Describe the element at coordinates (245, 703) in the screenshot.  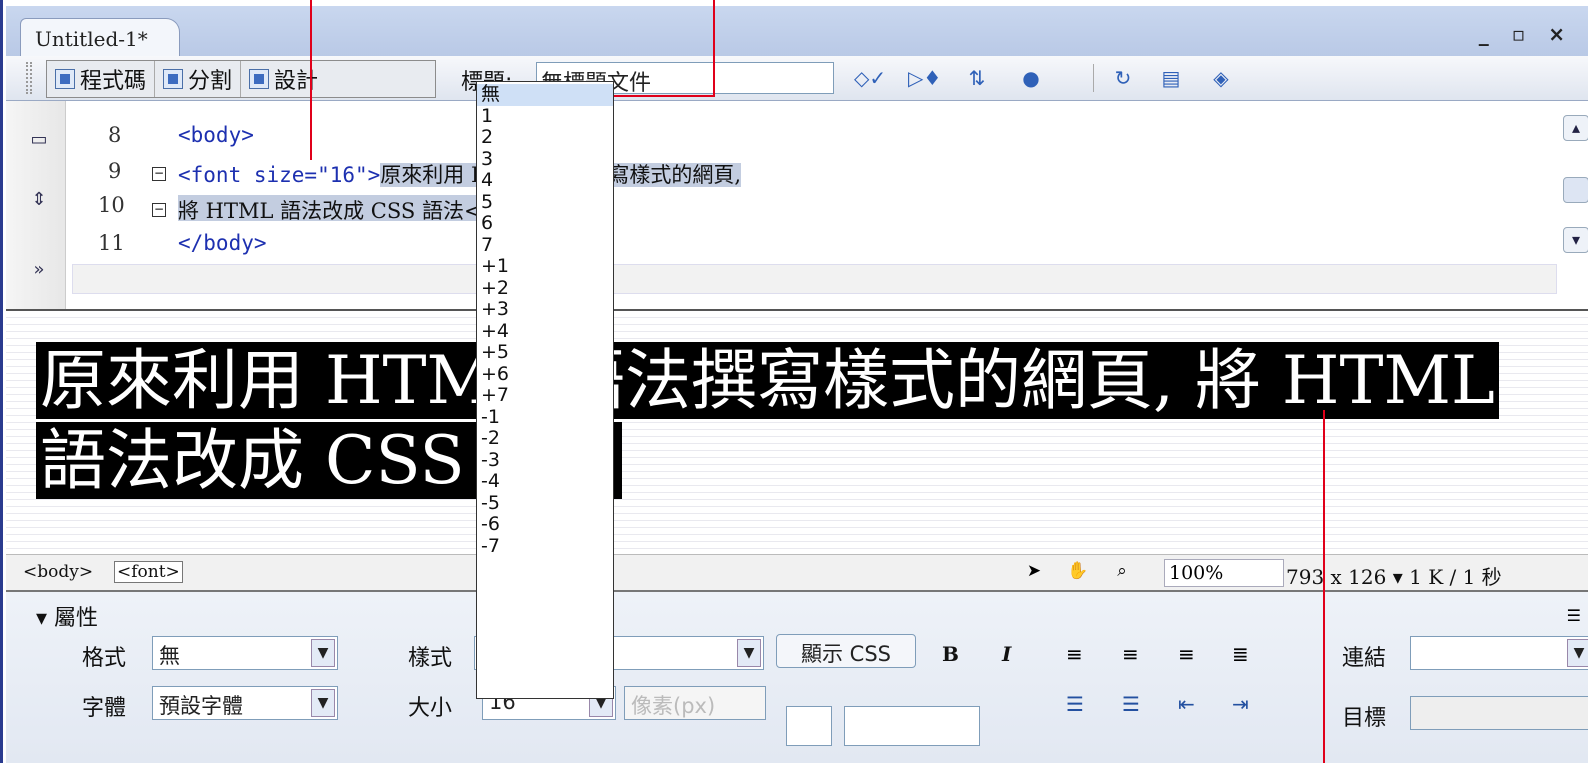
I see `font-select: 預設字體 ▼` at that location.